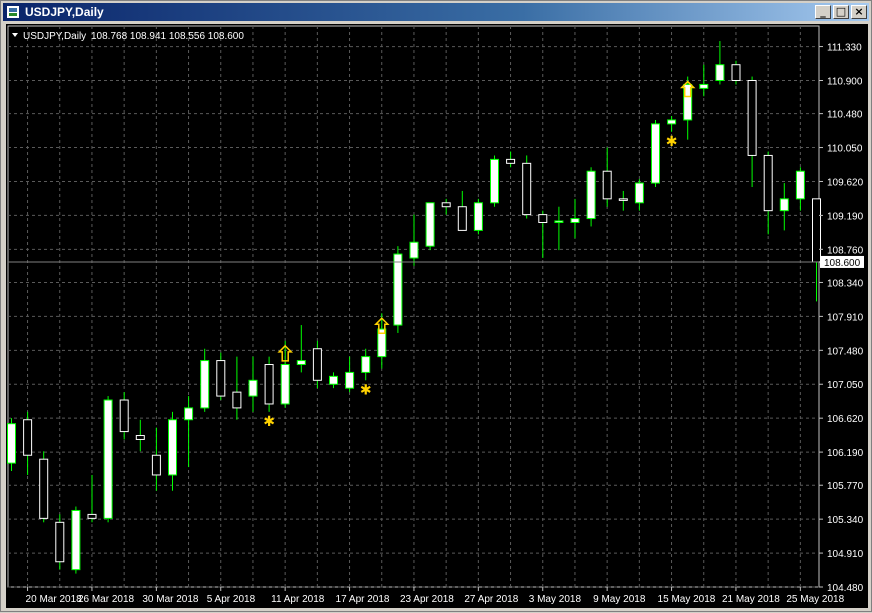 This screenshot has width=872, height=613. What do you see at coordinates (619, 599) in the screenshot?
I see `date-tick-label: 9 May 2018` at bounding box center [619, 599].